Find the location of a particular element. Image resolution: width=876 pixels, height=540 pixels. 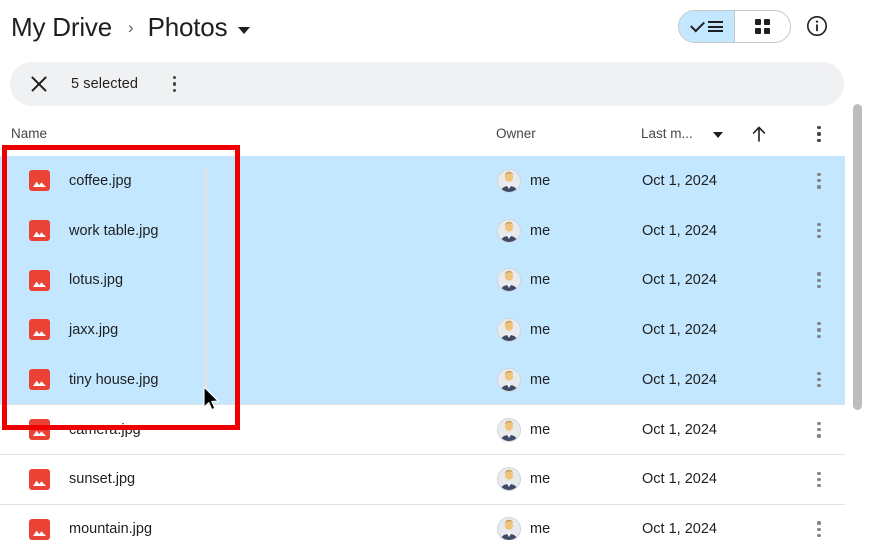

page-scrollbar-thumb is located at coordinates (857, 257).